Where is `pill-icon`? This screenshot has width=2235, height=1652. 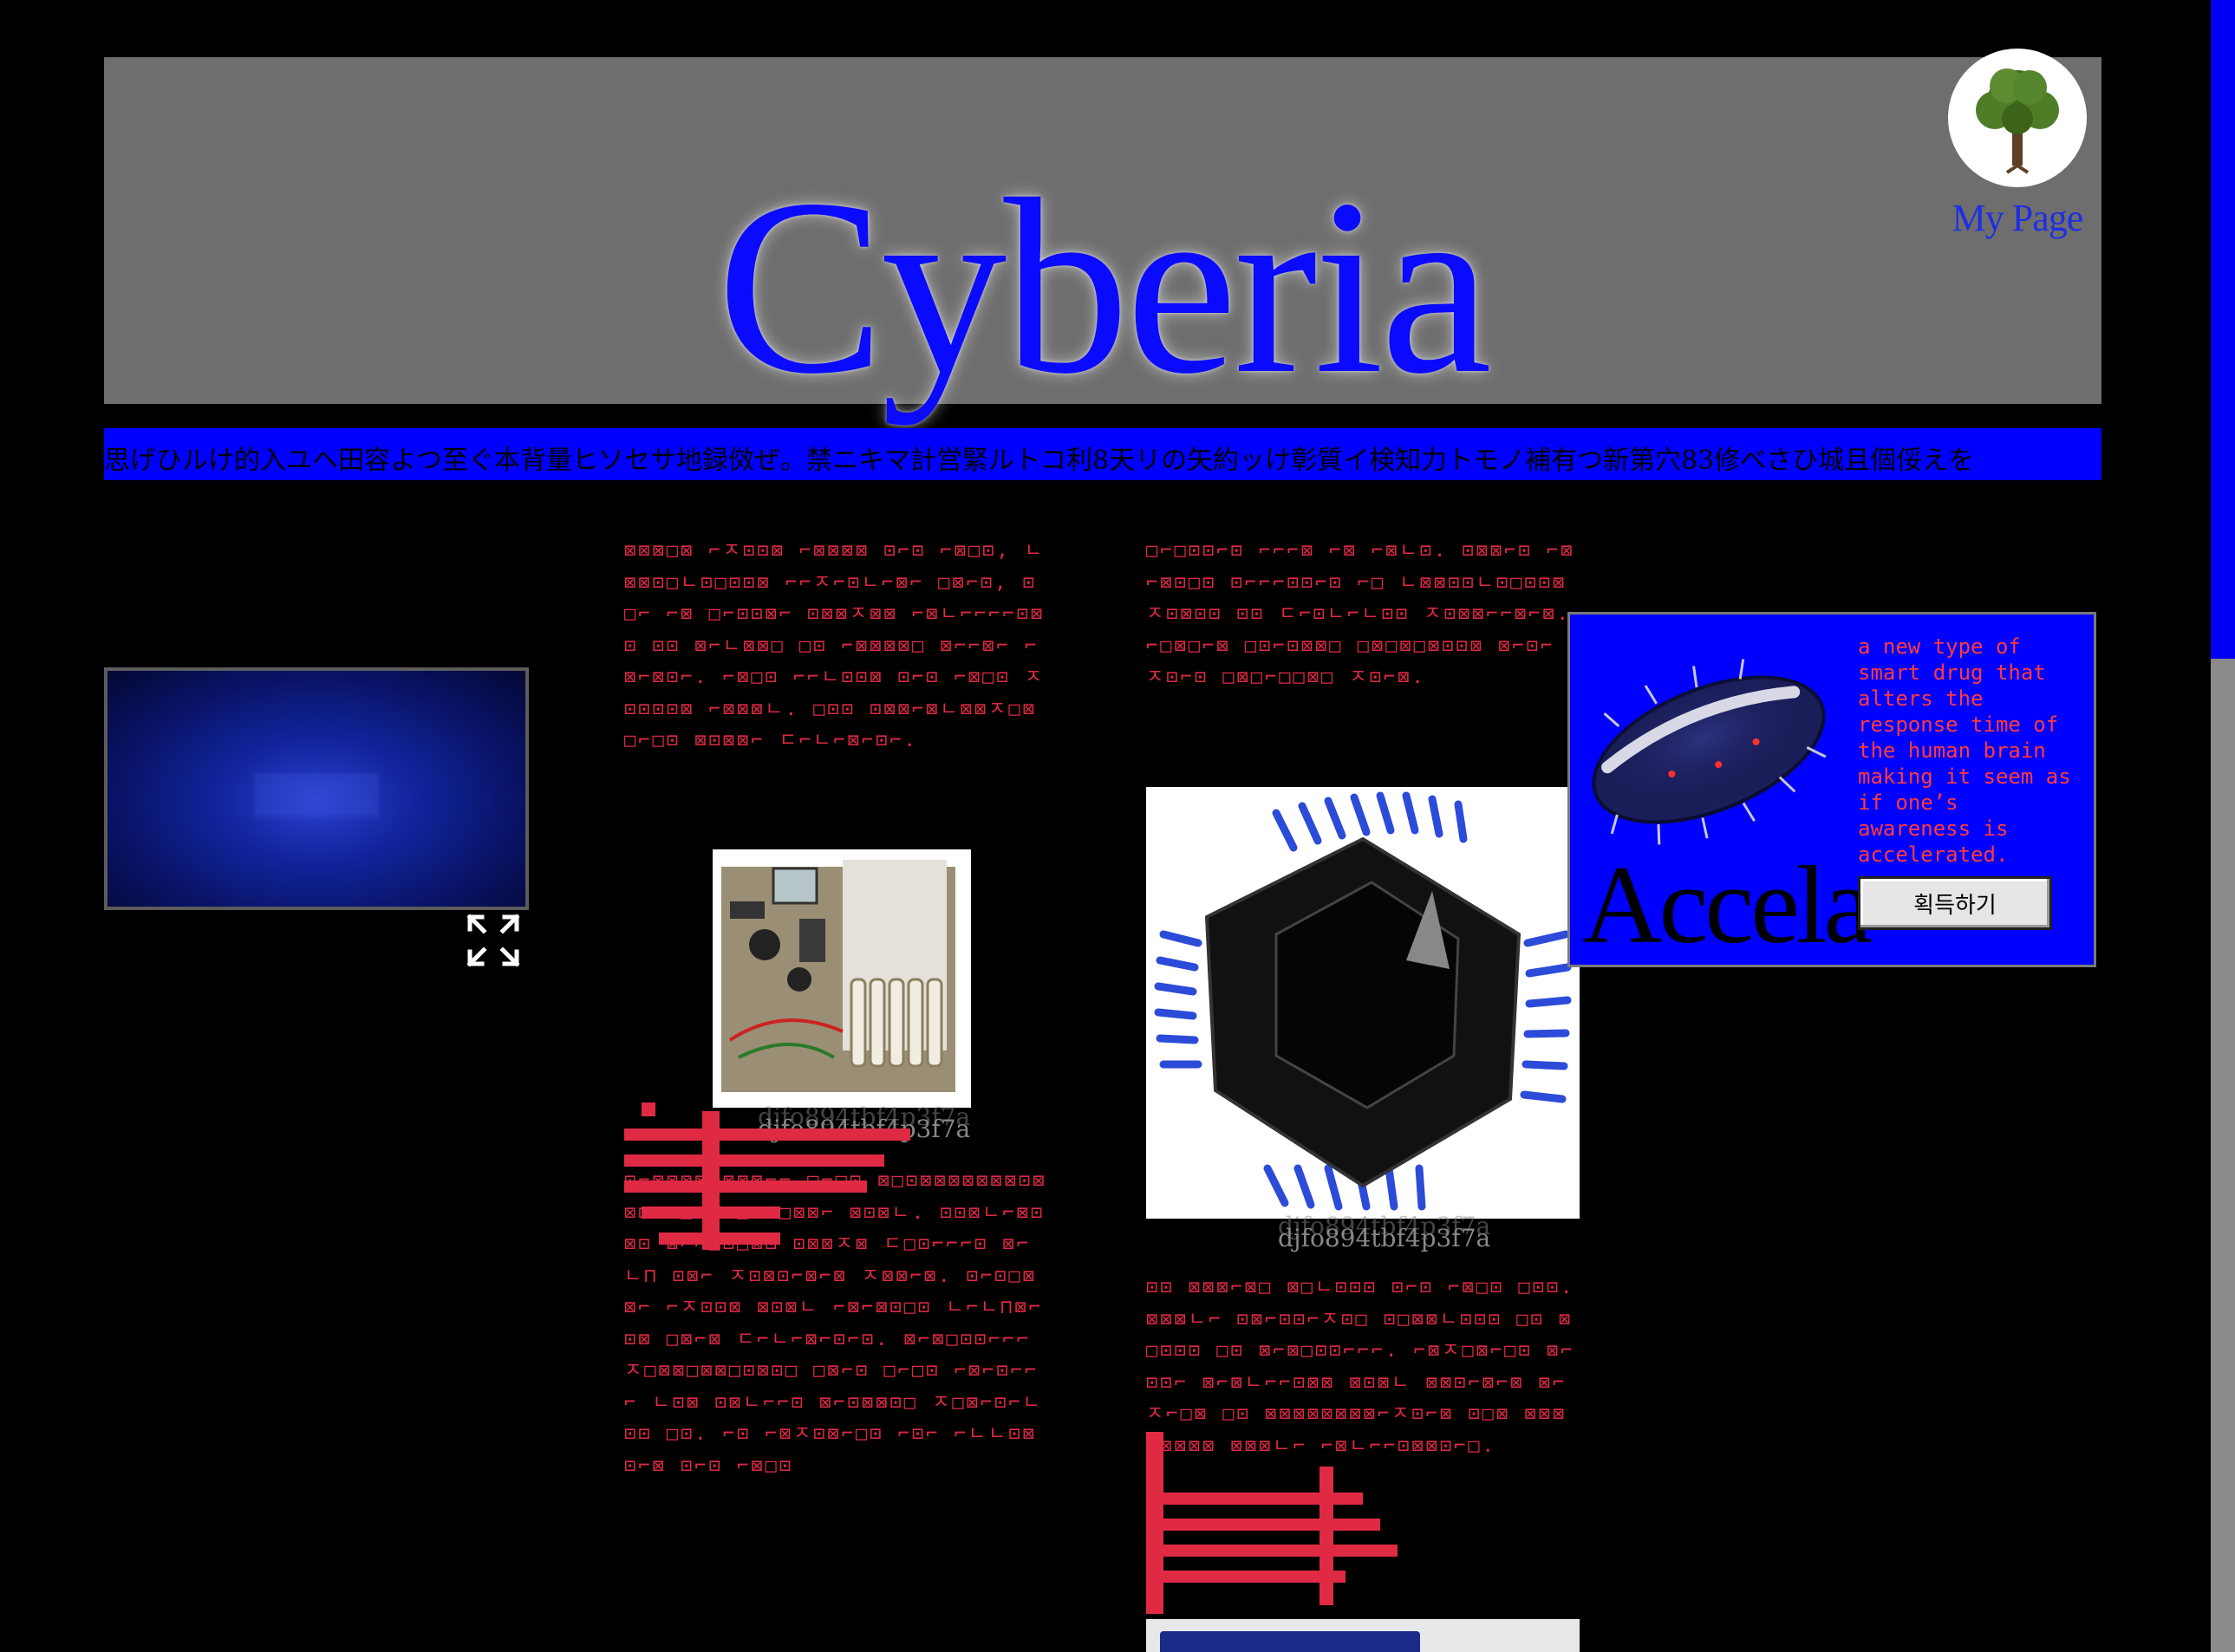 pill-icon is located at coordinates (1708, 750).